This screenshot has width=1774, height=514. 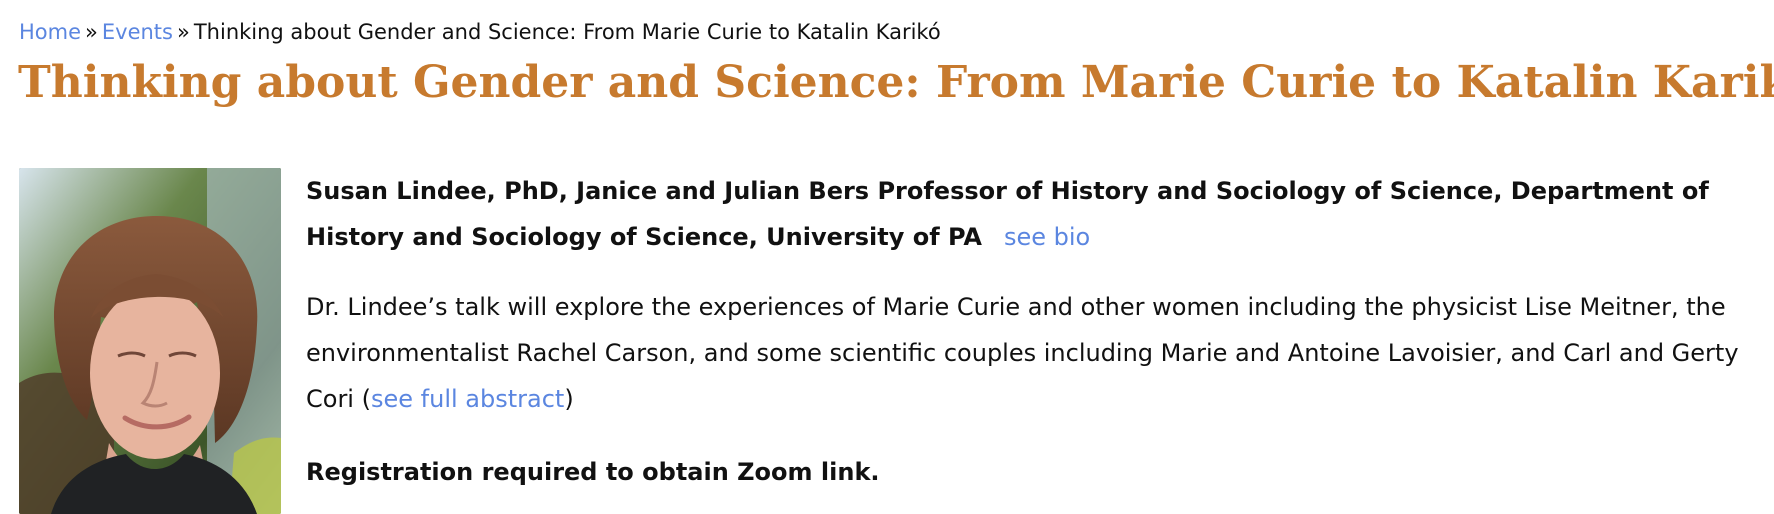 I want to click on see-bio-link: see bio, so click(x=1047, y=237).